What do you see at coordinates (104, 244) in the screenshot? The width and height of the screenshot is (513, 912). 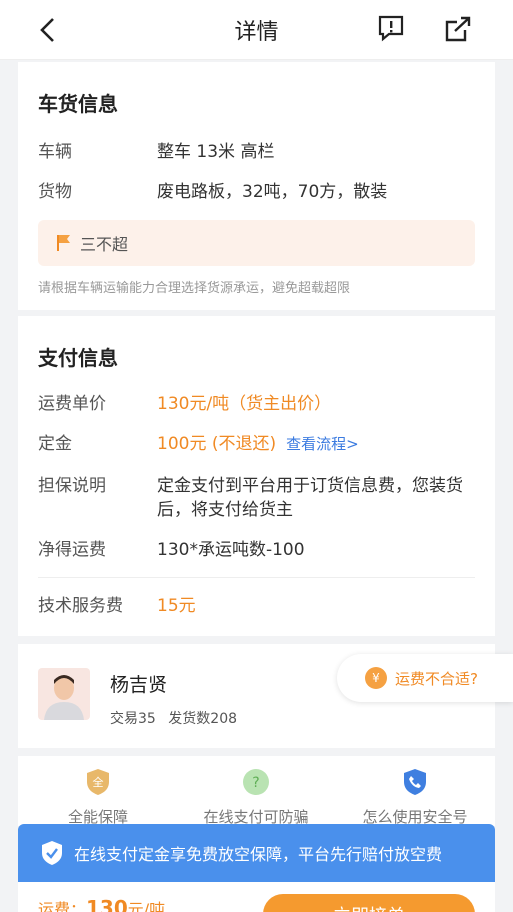 I see `tag-label: 三不超` at bounding box center [104, 244].